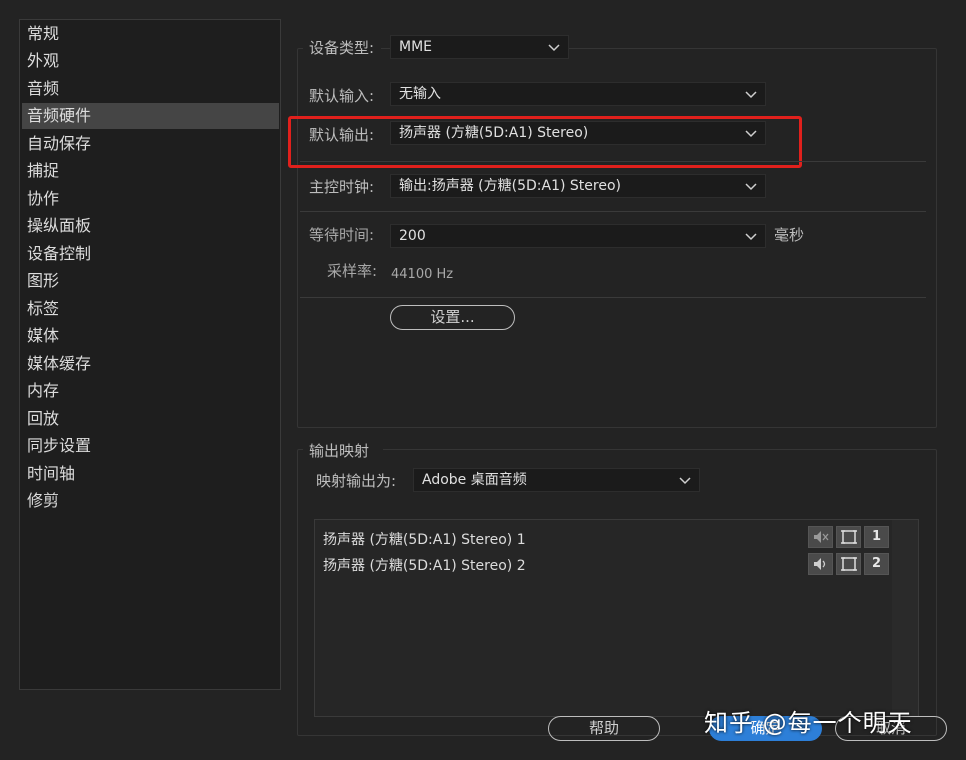 The height and width of the screenshot is (760, 966). What do you see at coordinates (479, 47) in the screenshot?
I see `device-type-dropdown: MME` at bounding box center [479, 47].